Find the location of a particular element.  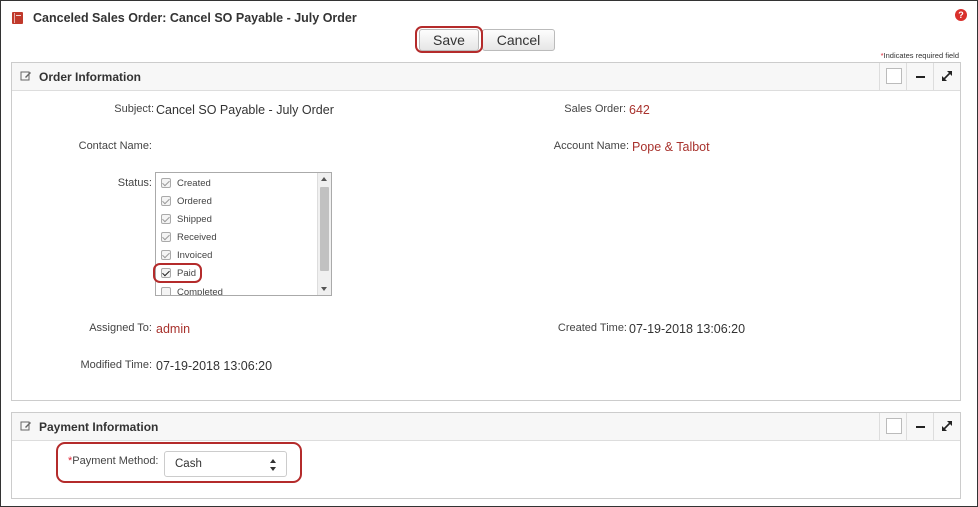

save-button: Save is located at coordinates (449, 40).